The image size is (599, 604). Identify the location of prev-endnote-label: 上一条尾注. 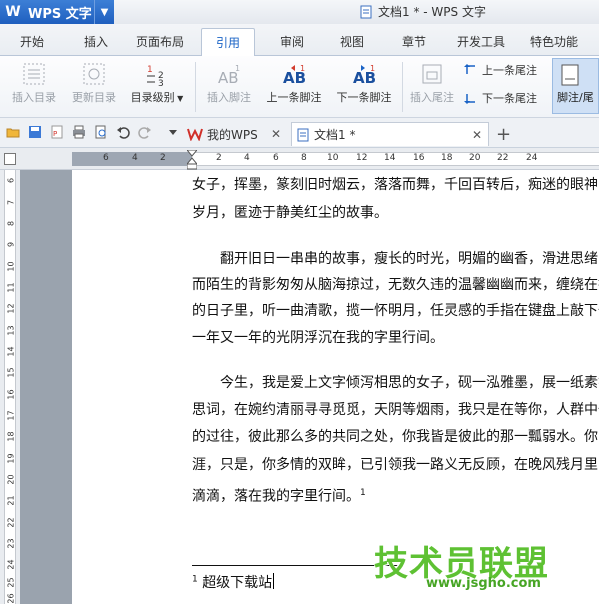
(509, 70).